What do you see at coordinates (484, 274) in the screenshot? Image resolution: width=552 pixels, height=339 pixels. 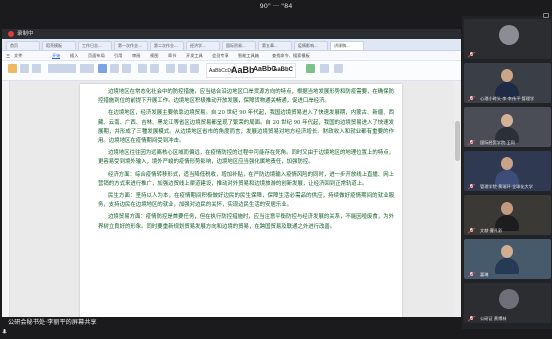 I see `participant-name: 嘉琳` at bounding box center [484, 274].